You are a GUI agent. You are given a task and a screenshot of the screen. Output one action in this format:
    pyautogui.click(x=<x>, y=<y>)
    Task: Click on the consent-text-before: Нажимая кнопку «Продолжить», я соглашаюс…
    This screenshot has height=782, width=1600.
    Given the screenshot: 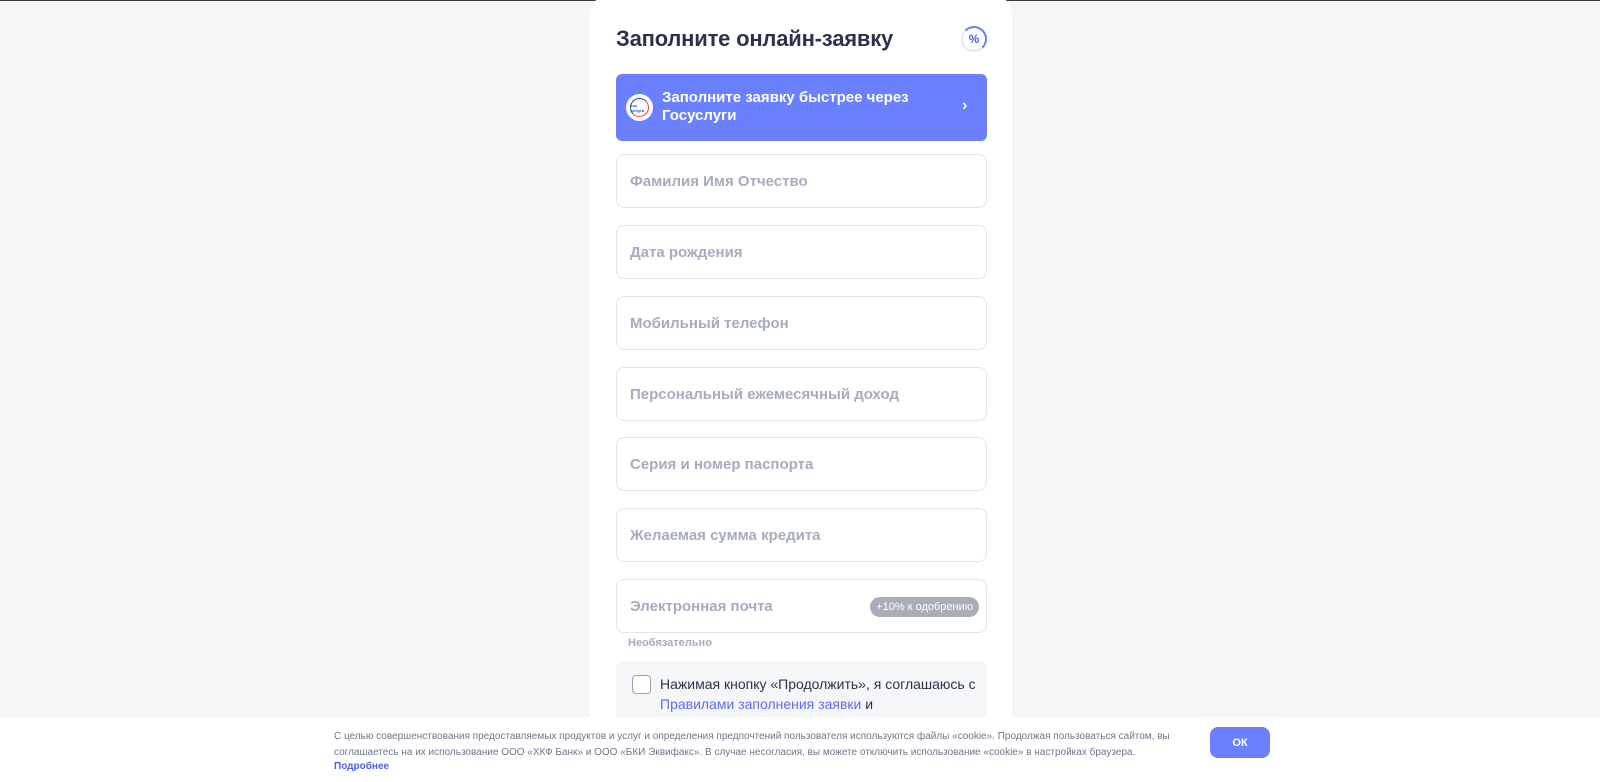 What is the action you would take?
    pyautogui.click(x=818, y=684)
    